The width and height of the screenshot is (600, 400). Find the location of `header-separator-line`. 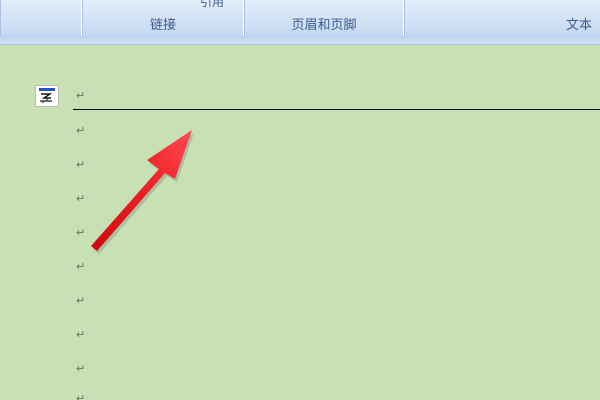

header-separator-line is located at coordinates (336, 109).